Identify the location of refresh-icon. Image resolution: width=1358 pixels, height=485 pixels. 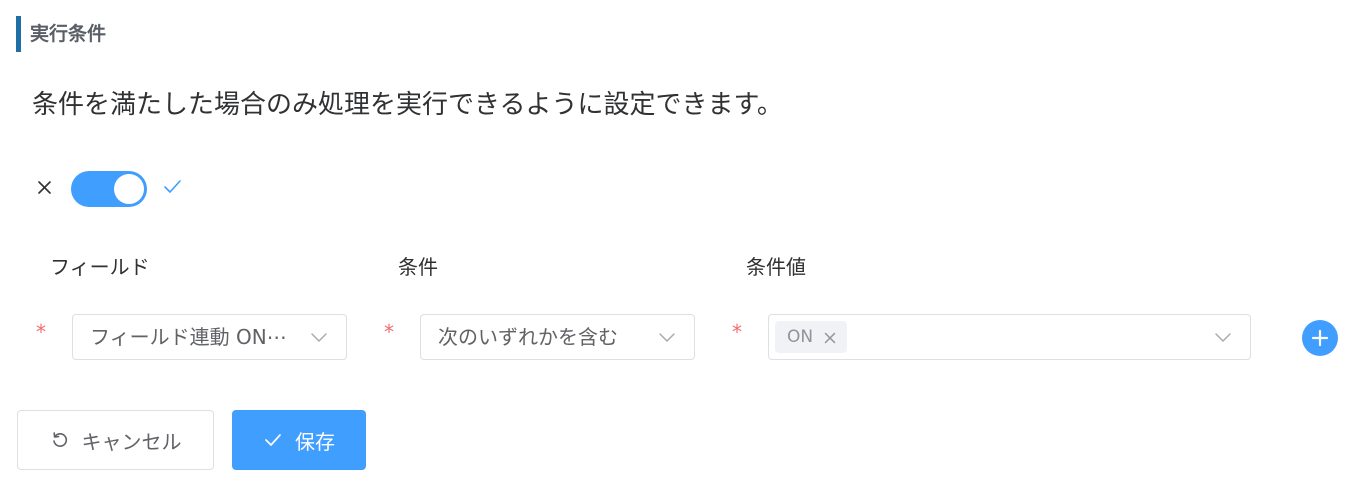
(59, 439).